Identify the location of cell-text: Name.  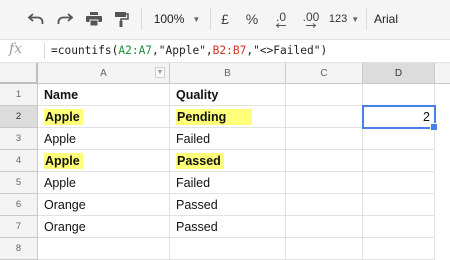
(61, 95).